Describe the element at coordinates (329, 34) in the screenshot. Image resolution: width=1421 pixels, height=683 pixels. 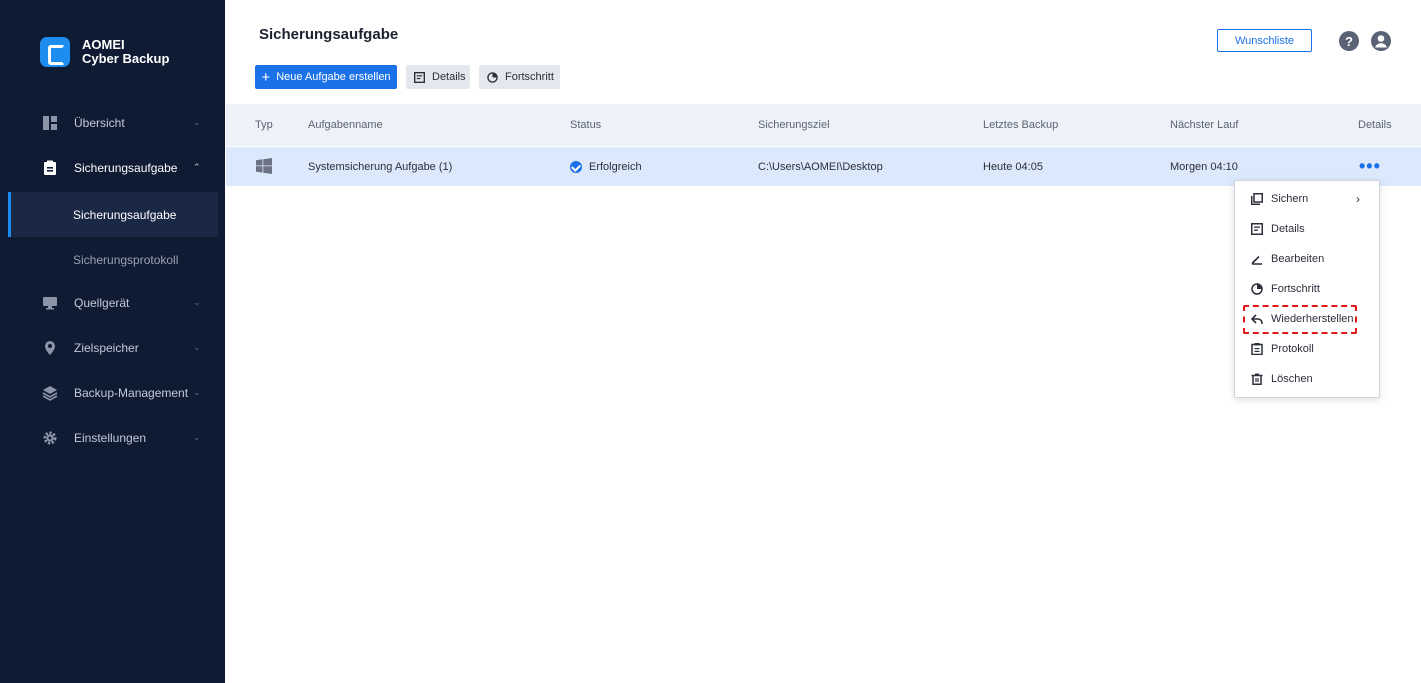
I see `page-title: Sicherungsaufgabe` at that location.